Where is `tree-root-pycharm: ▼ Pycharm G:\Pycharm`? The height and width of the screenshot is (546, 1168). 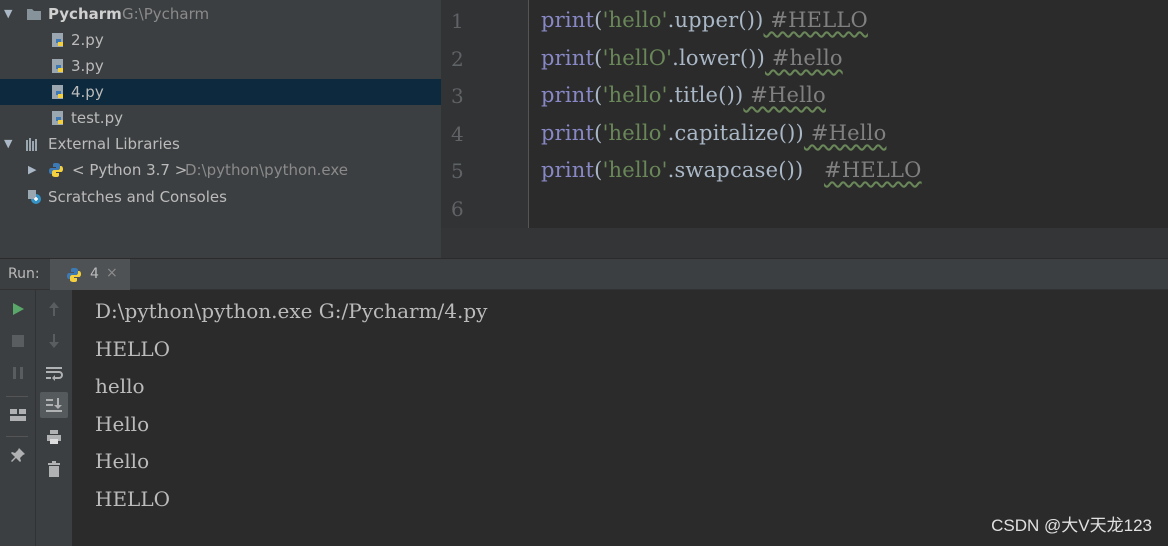 tree-root-pycharm: ▼ Pycharm G:\Pycharm is located at coordinates (220, 14).